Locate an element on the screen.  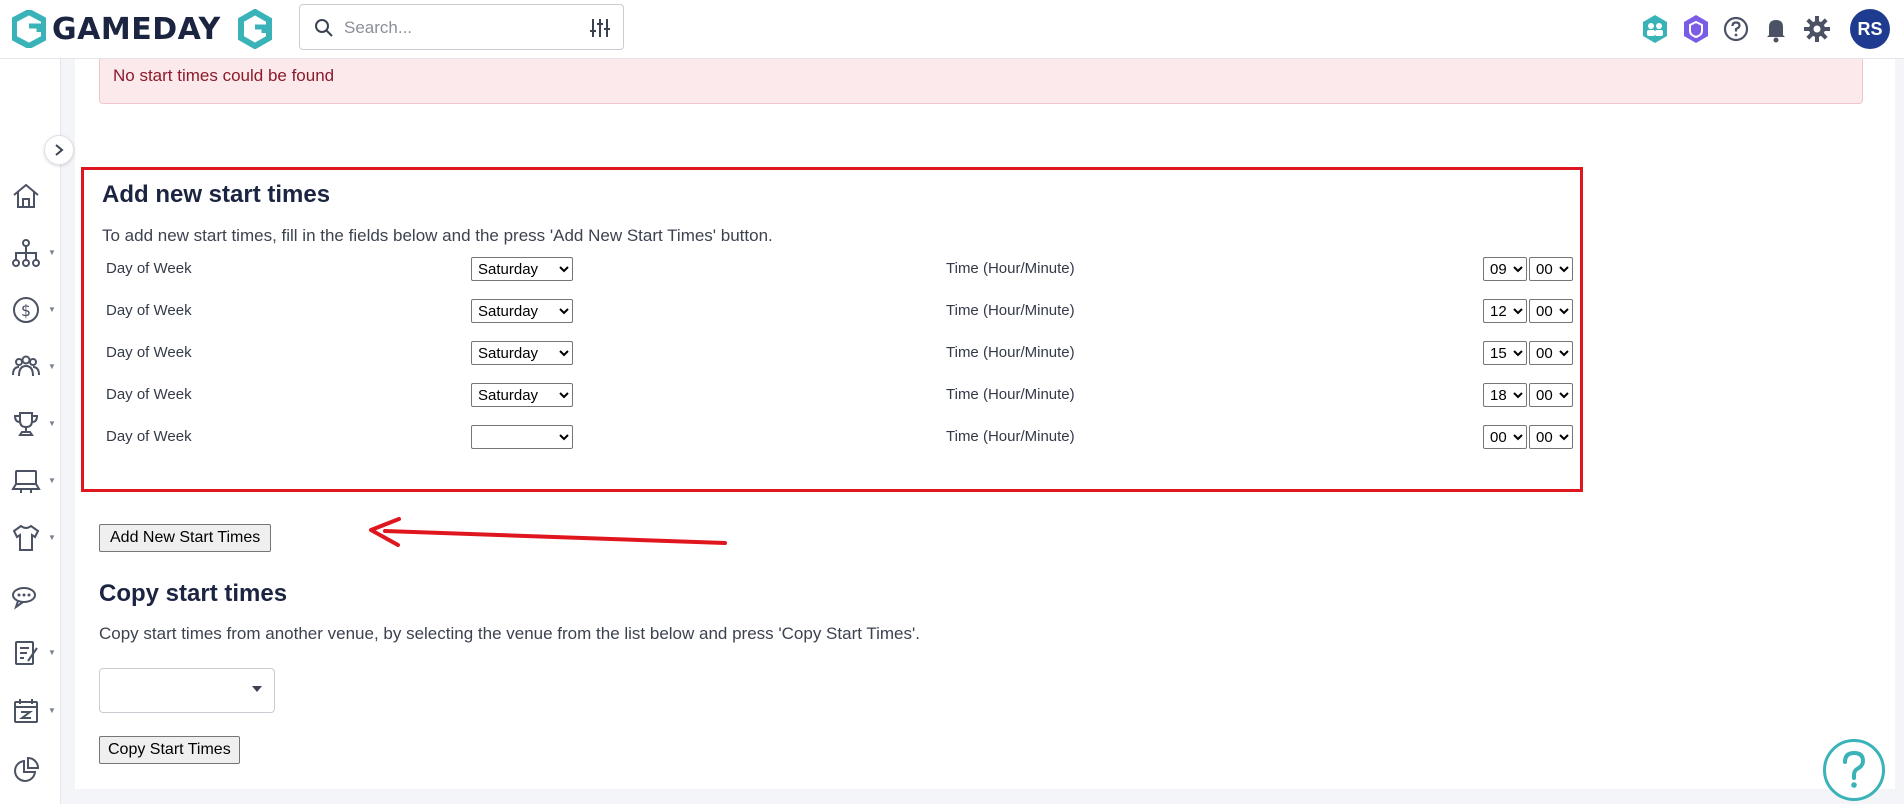
sidebar-item-calendar: ▼ is located at coordinates (34, 711).